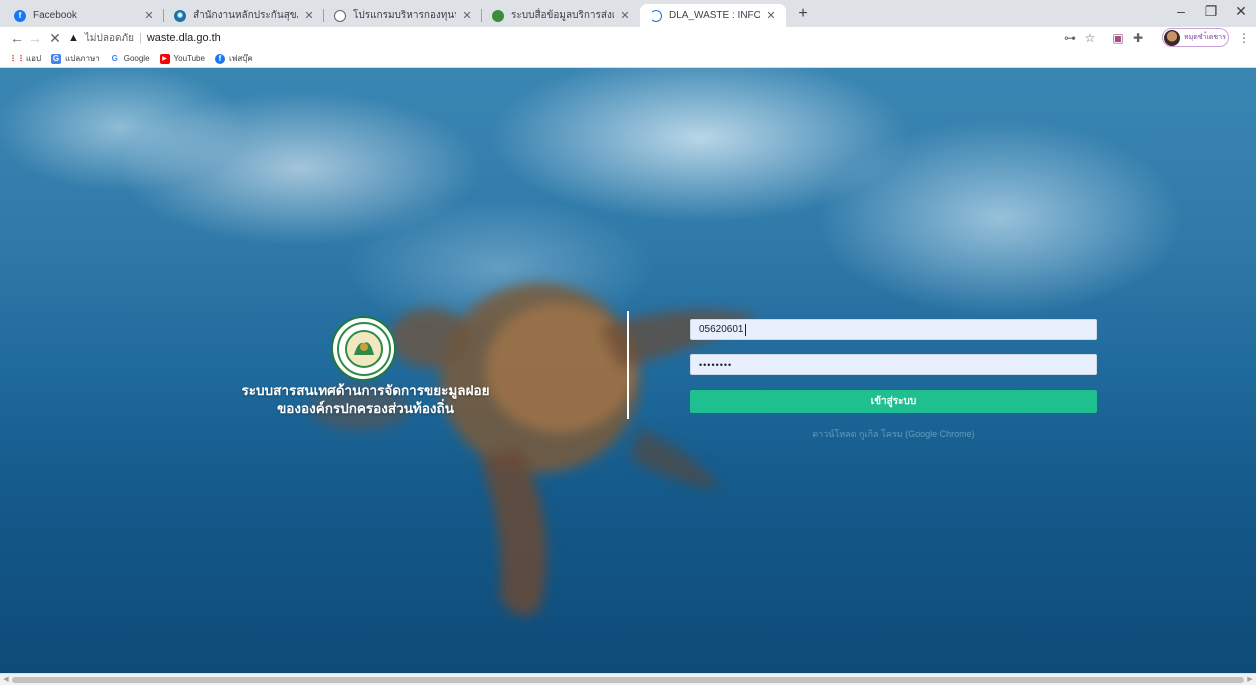 The height and width of the screenshot is (685, 1256). Describe the element at coordinates (73, 38) in the screenshot. I see `warning-icon: ▲` at that location.